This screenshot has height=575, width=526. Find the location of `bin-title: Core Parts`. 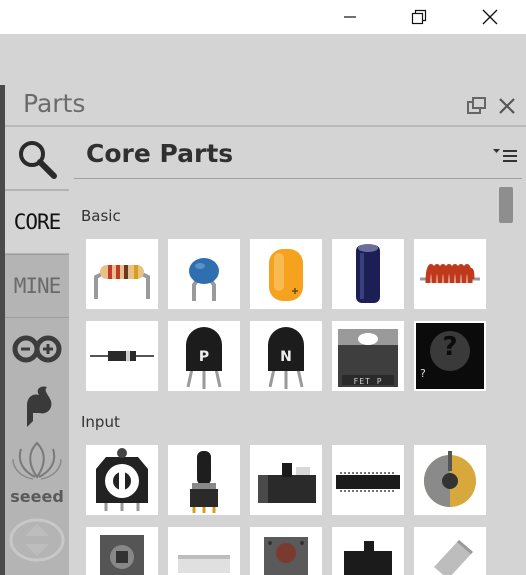

bin-title: Core Parts is located at coordinates (160, 153).